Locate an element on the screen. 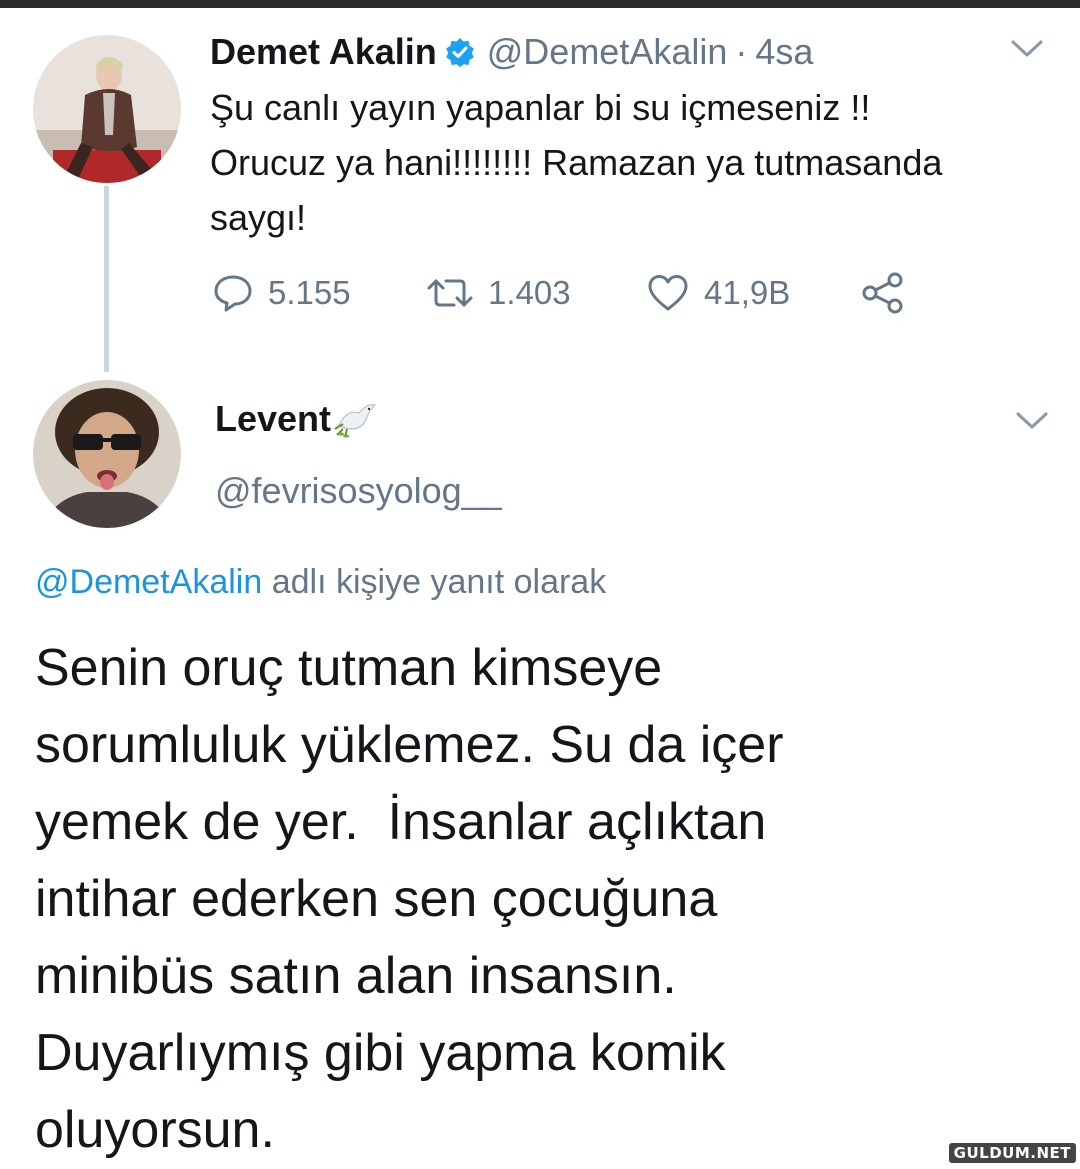  thread-line is located at coordinates (106, 279).